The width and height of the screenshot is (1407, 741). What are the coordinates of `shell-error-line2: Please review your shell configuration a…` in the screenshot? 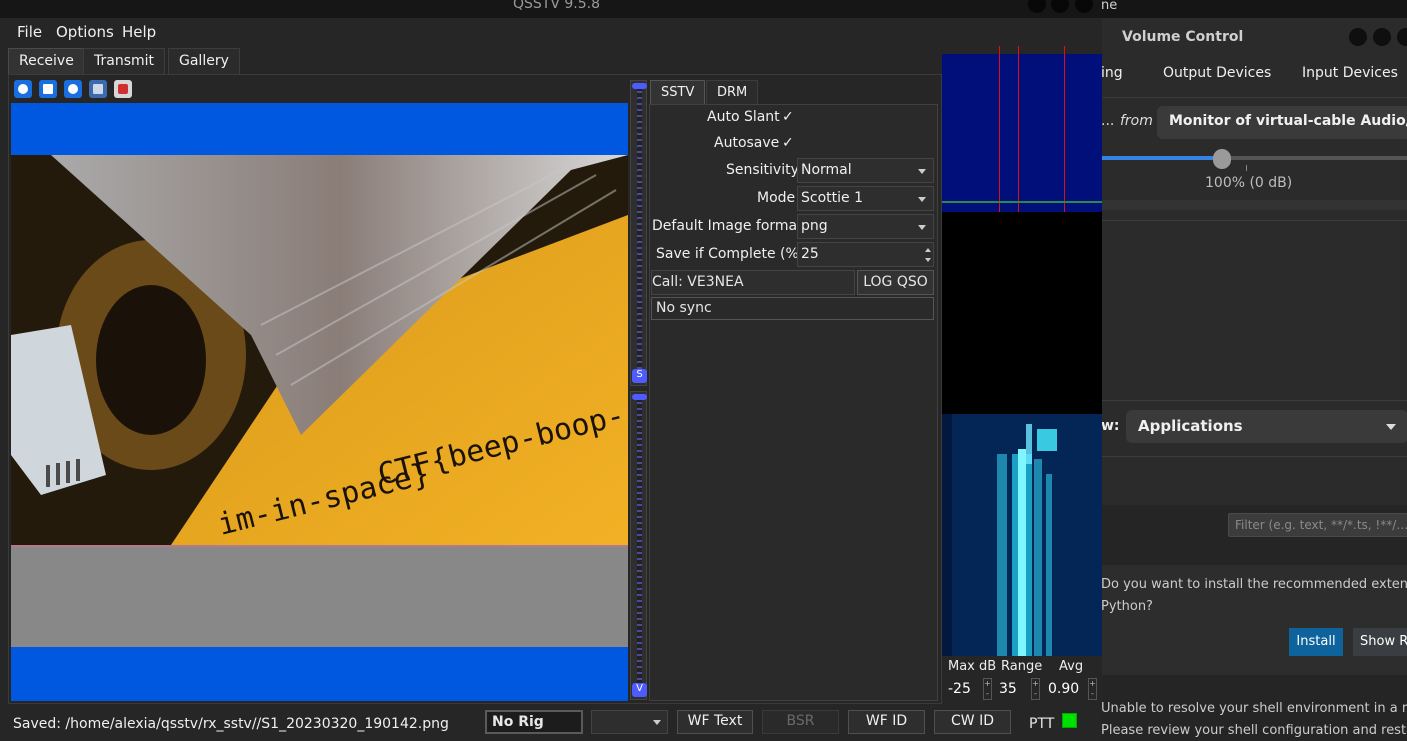 It's located at (1254, 730).